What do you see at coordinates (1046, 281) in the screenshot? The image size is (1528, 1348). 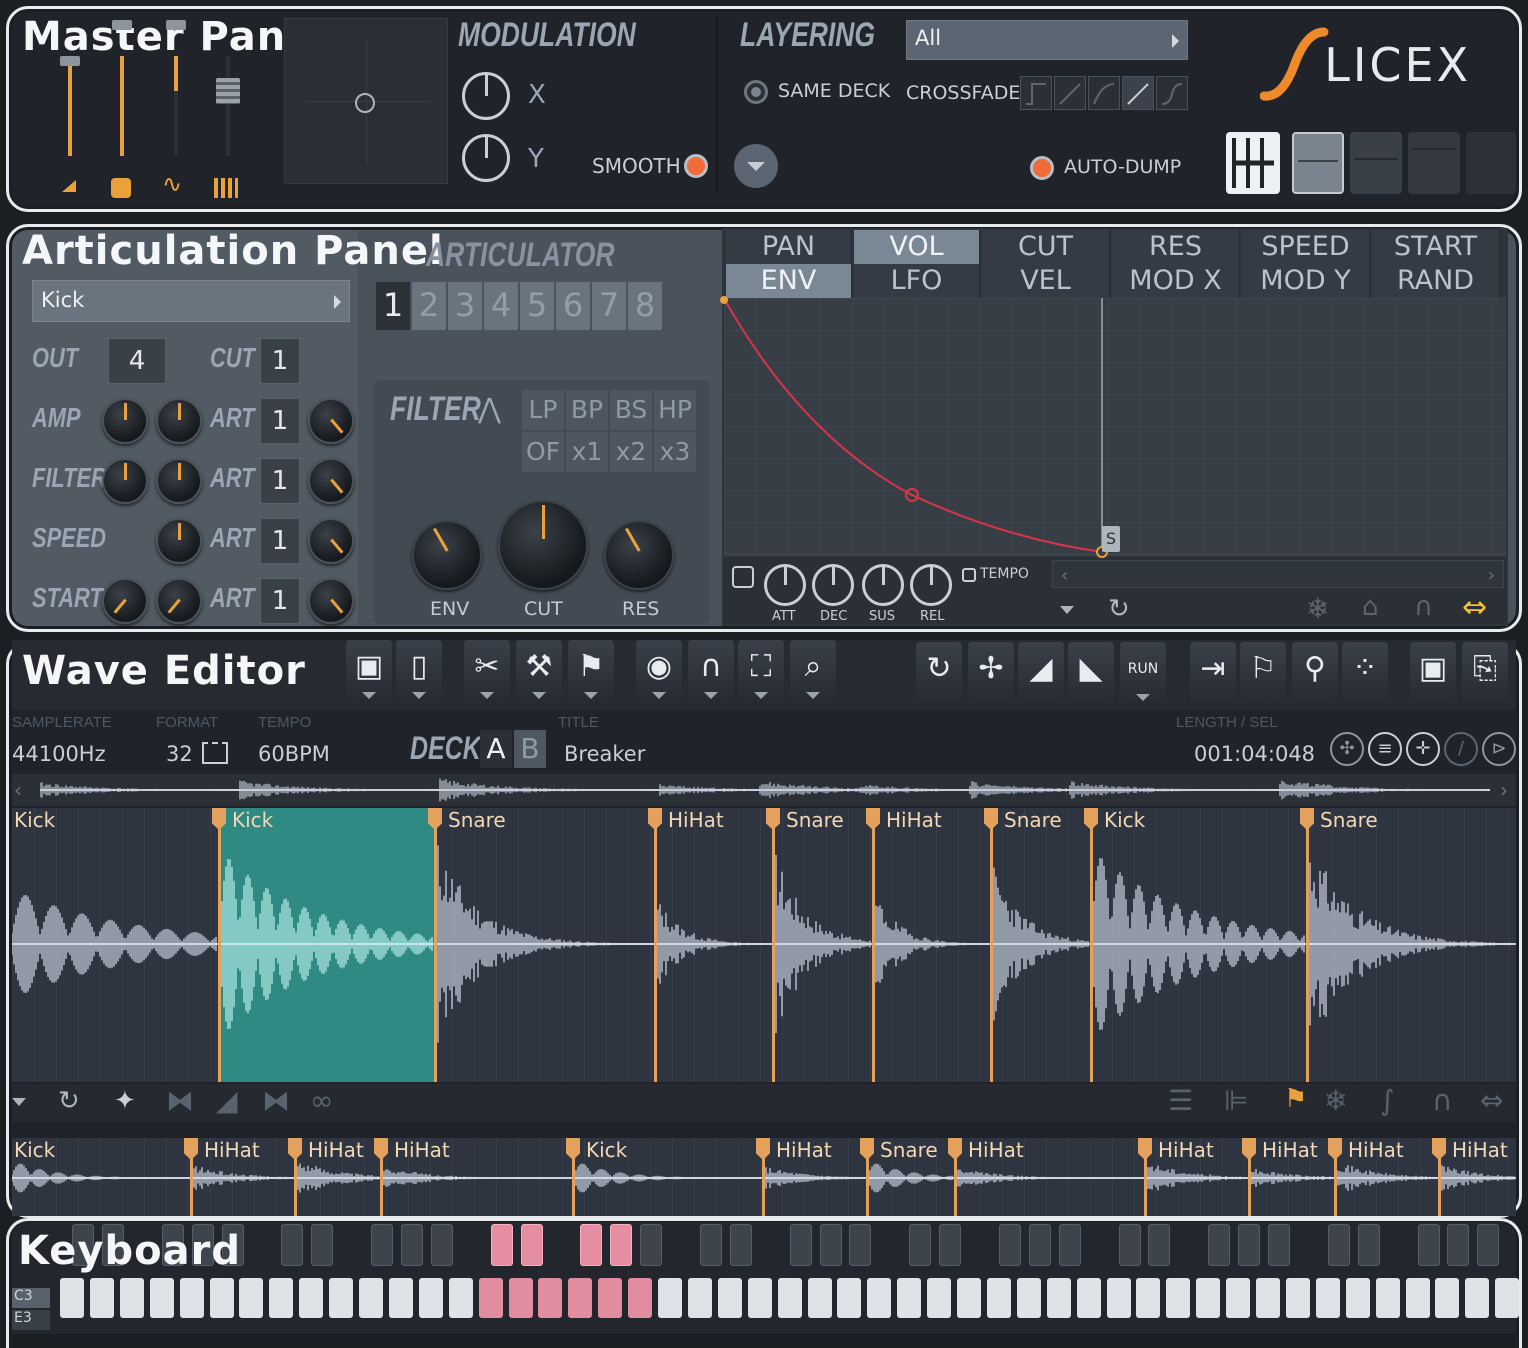 I see `tab-vel: VEL` at bounding box center [1046, 281].